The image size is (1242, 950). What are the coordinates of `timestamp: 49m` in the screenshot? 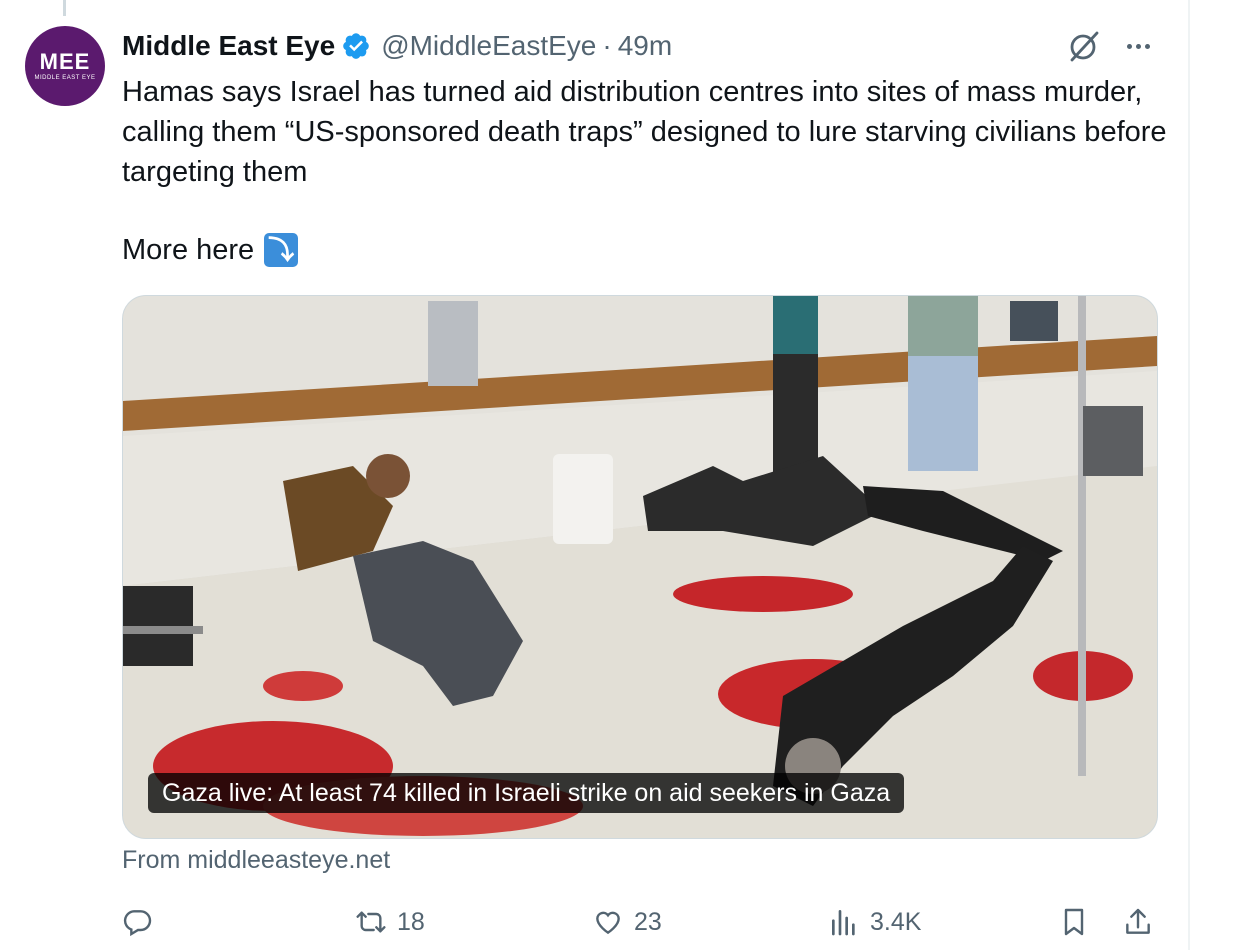 It's located at (645, 46).